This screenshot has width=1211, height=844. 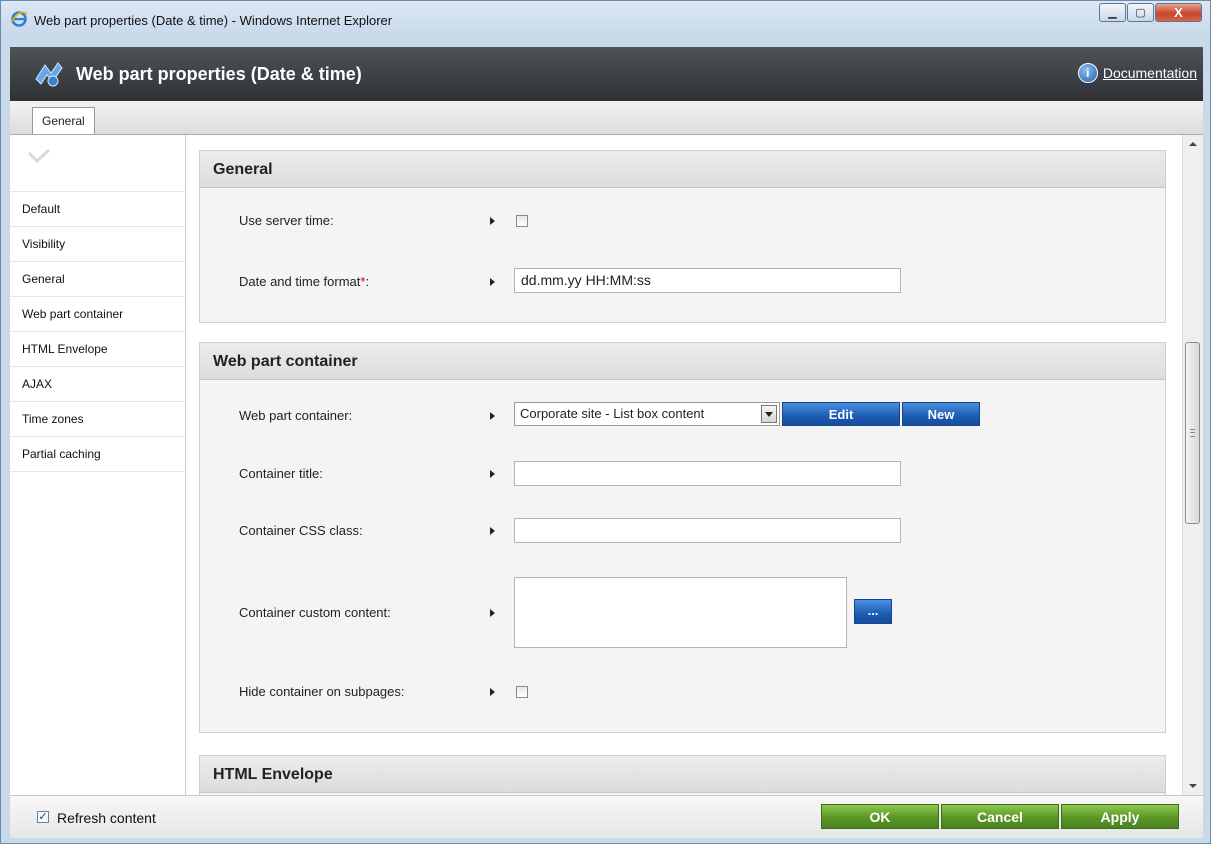 I want to click on web-part-container-select: Corporate site - List box content, so click(x=647, y=414).